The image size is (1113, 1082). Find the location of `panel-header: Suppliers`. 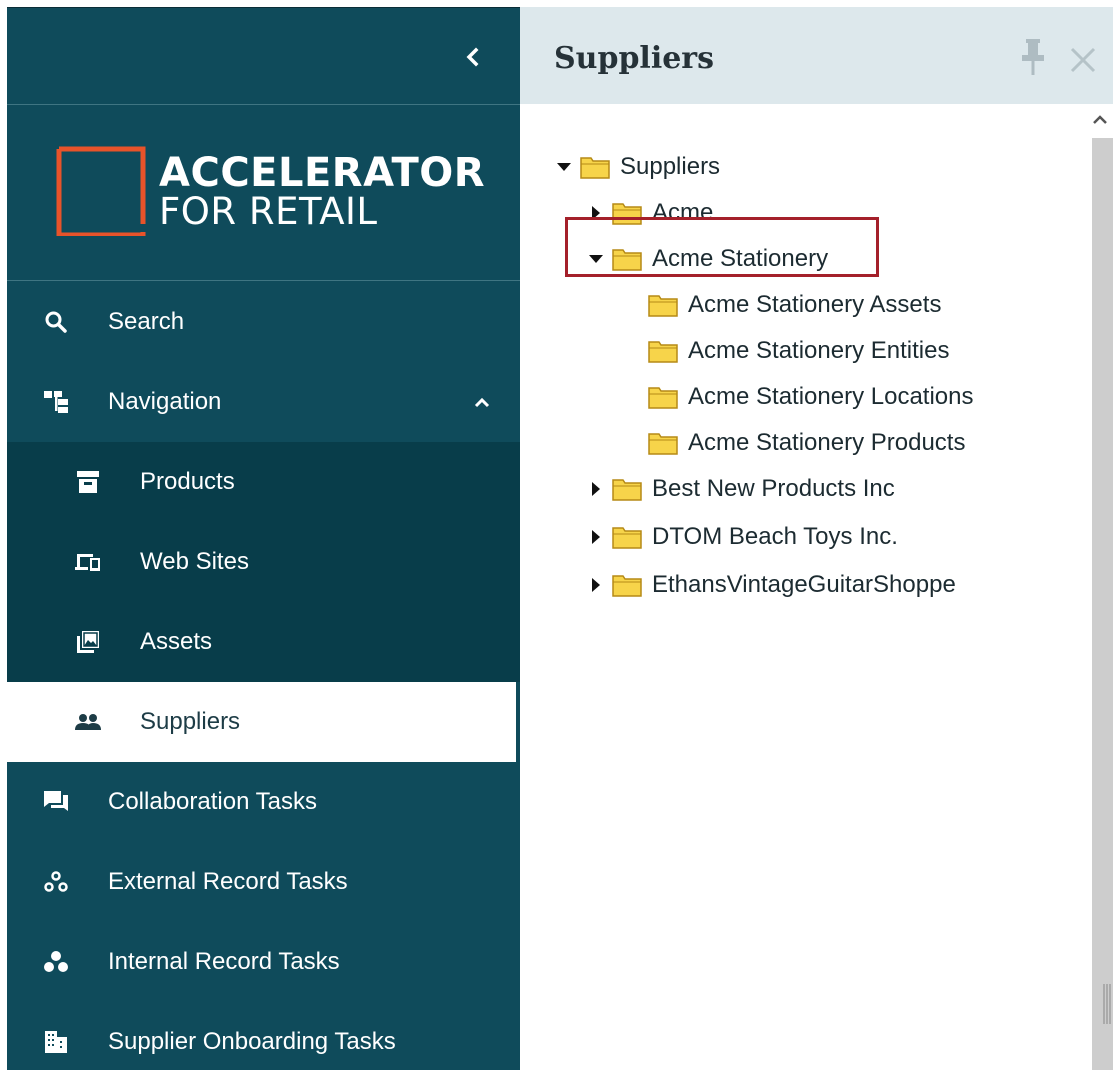

panel-header: Suppliers is located at coordinates (816, 55).